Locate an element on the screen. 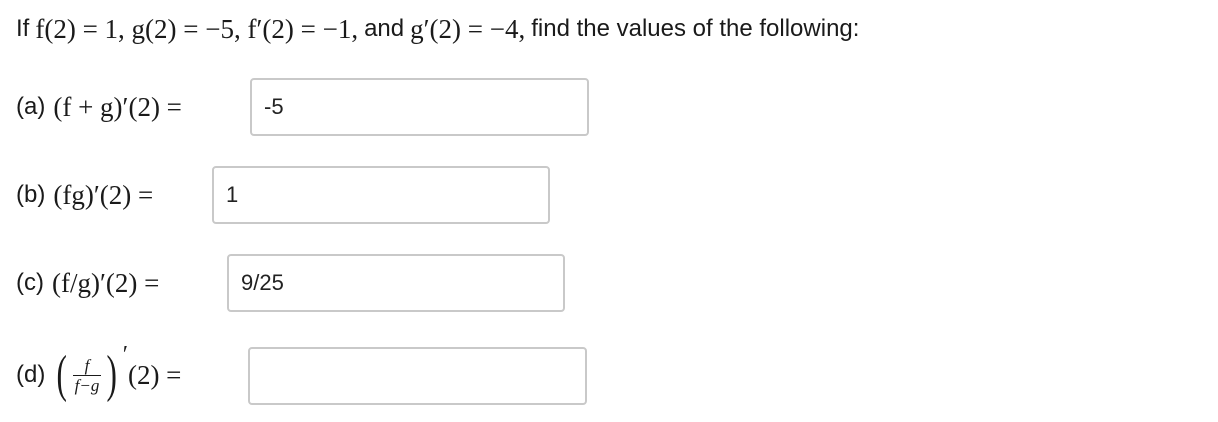  part-a-label: (a) is located at coordinates (31, 106).